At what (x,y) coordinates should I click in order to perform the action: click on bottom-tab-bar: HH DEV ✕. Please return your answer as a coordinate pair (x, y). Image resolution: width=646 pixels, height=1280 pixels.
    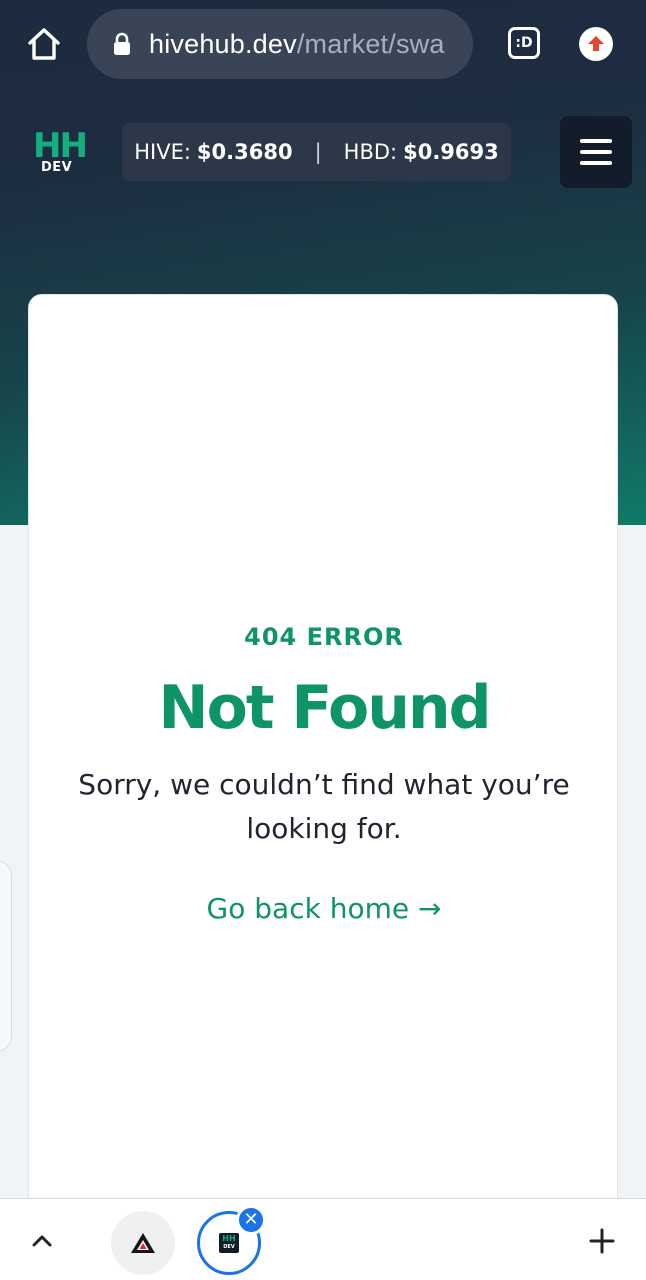
    Looking at the image, I should click on (323, 1239).